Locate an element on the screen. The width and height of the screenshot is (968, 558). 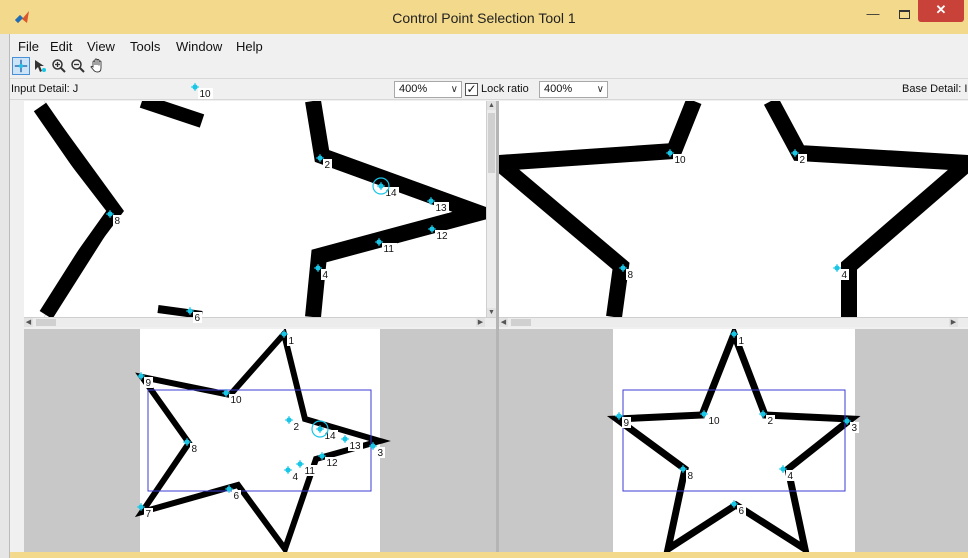
control-point-label: 7 is located at coordinates (149, 514).